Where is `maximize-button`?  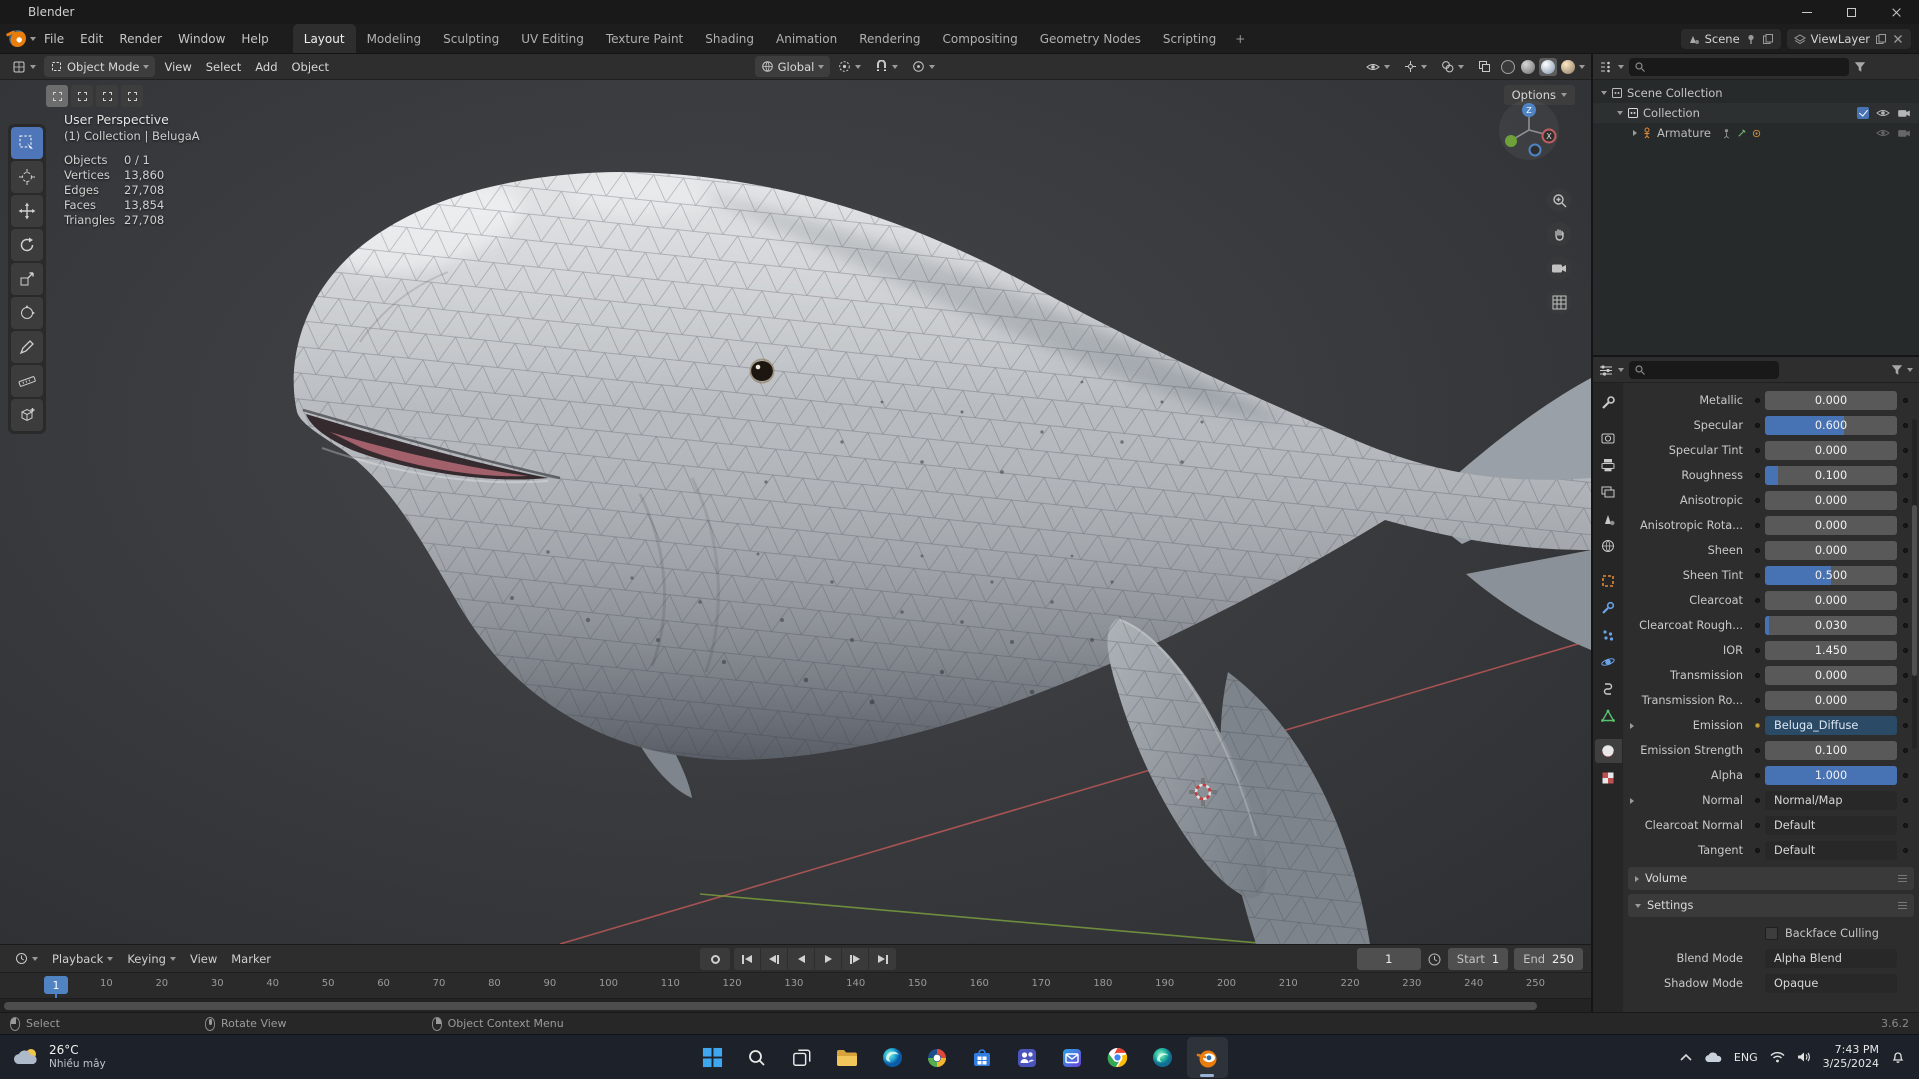 maximize-button is located at coordinates (1851, 12).